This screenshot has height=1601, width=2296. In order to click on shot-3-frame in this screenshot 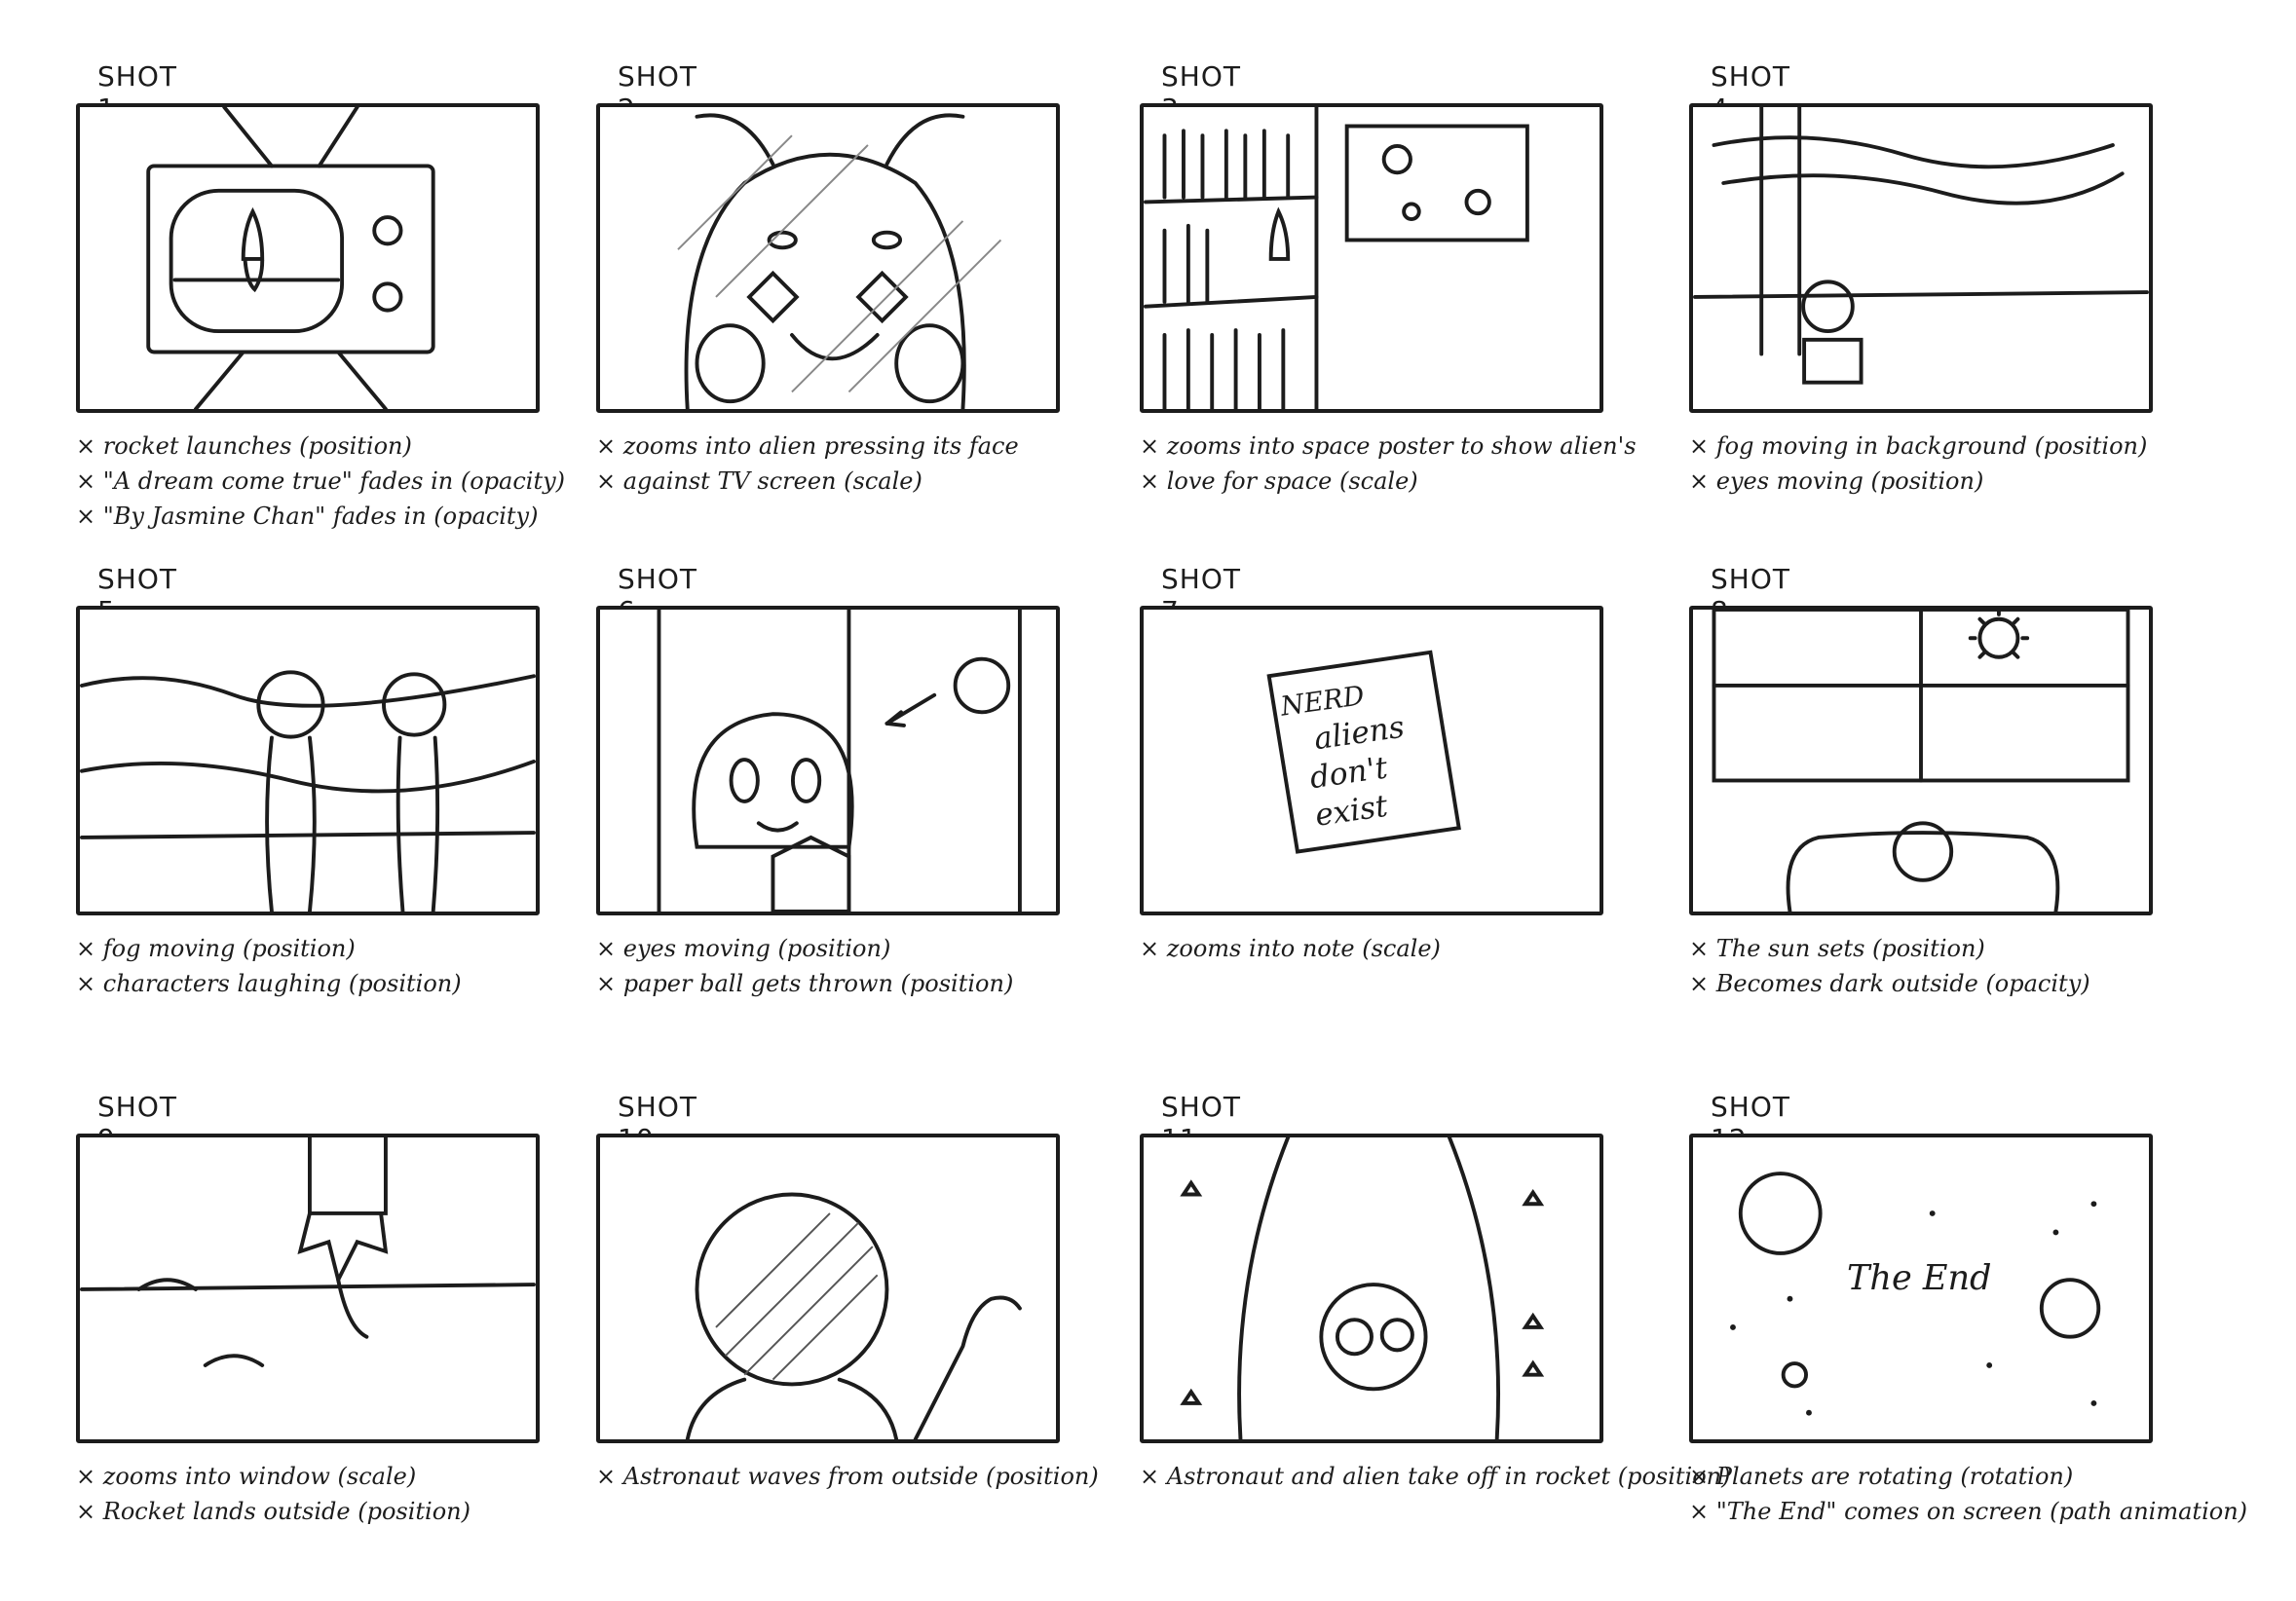, I will do `click(1371, 258)`.